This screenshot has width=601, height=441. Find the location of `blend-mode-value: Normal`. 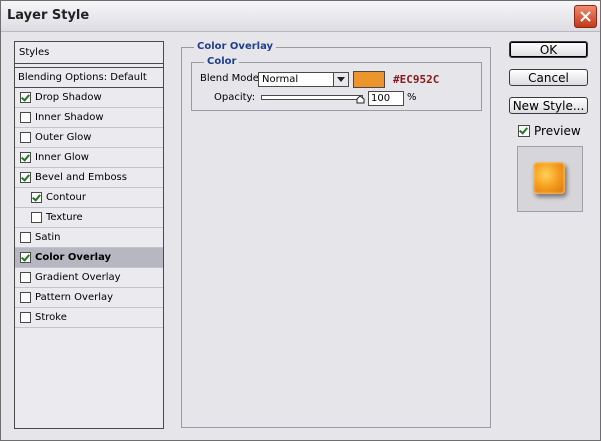

blend-mode-value: Normal is located at coordinates (280, 79).